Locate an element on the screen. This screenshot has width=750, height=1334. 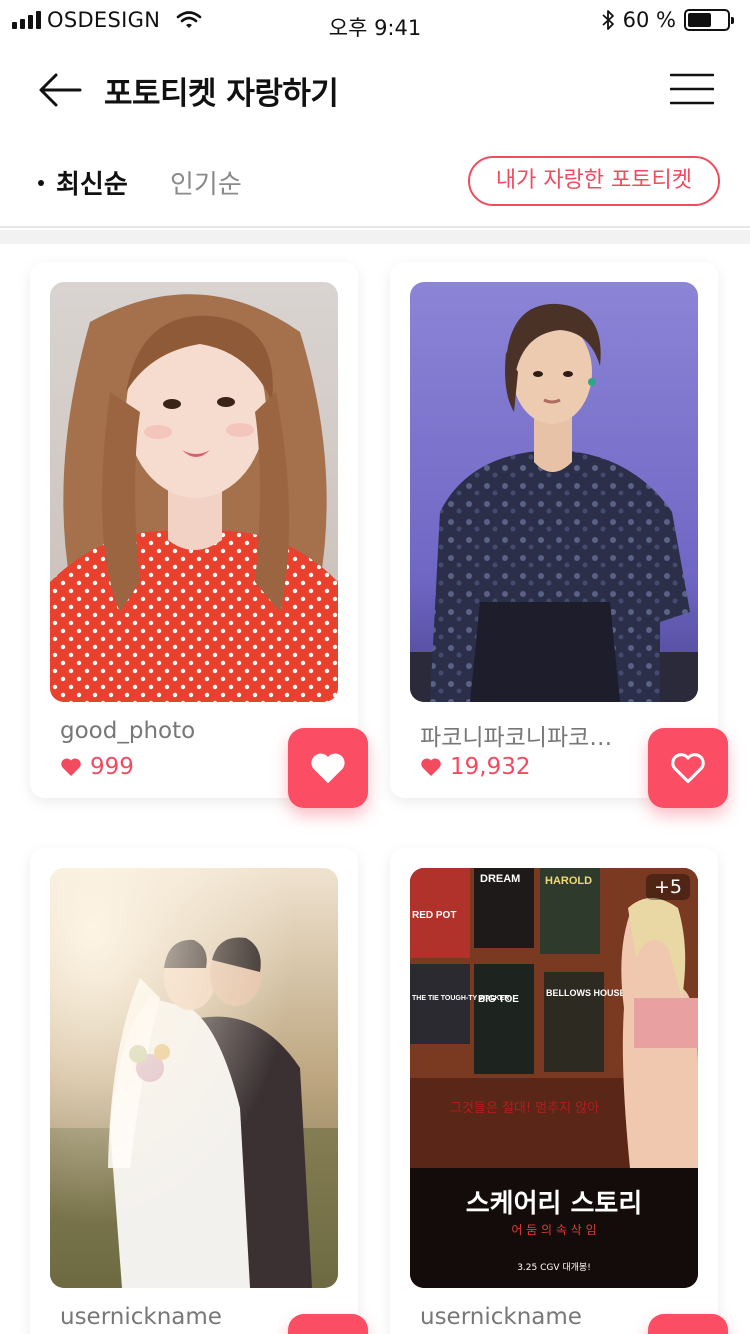
wedding-couple-photo is located at coordinates (194, 1078).